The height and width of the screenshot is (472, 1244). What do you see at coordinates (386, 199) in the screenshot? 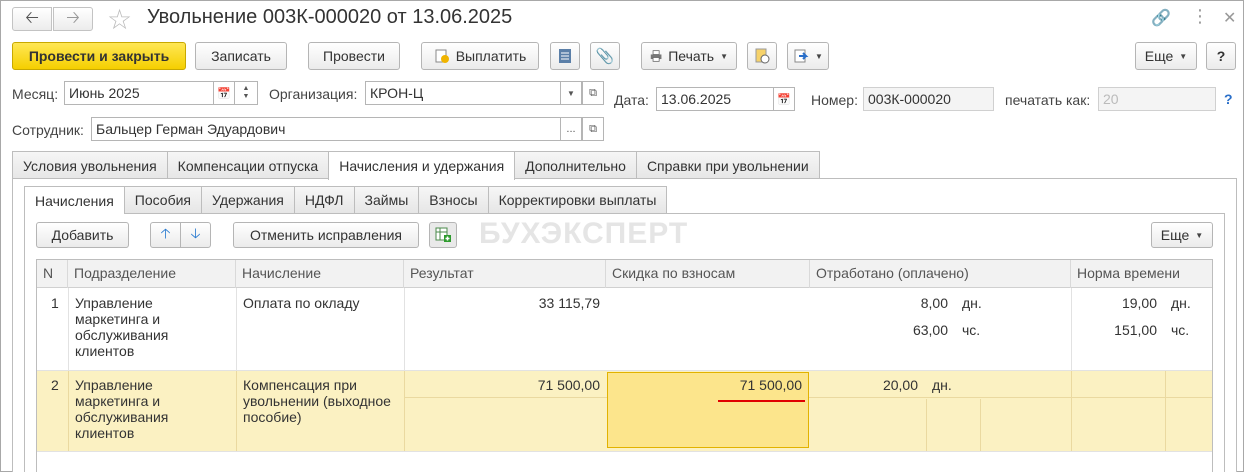
I see `subtab-loans: Займы` at bounding box center [386, 199].